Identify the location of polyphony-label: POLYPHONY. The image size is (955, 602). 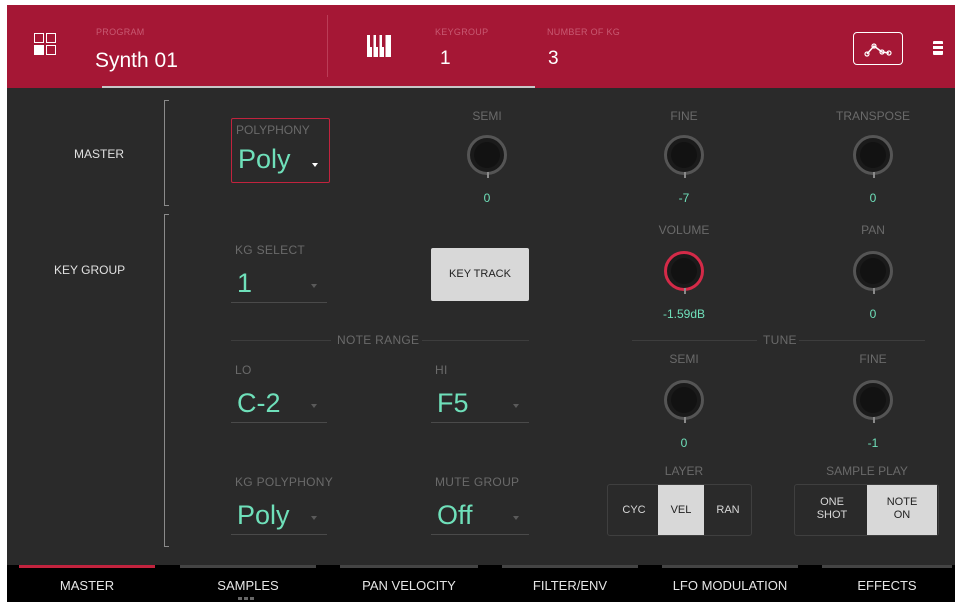
(273, 130).